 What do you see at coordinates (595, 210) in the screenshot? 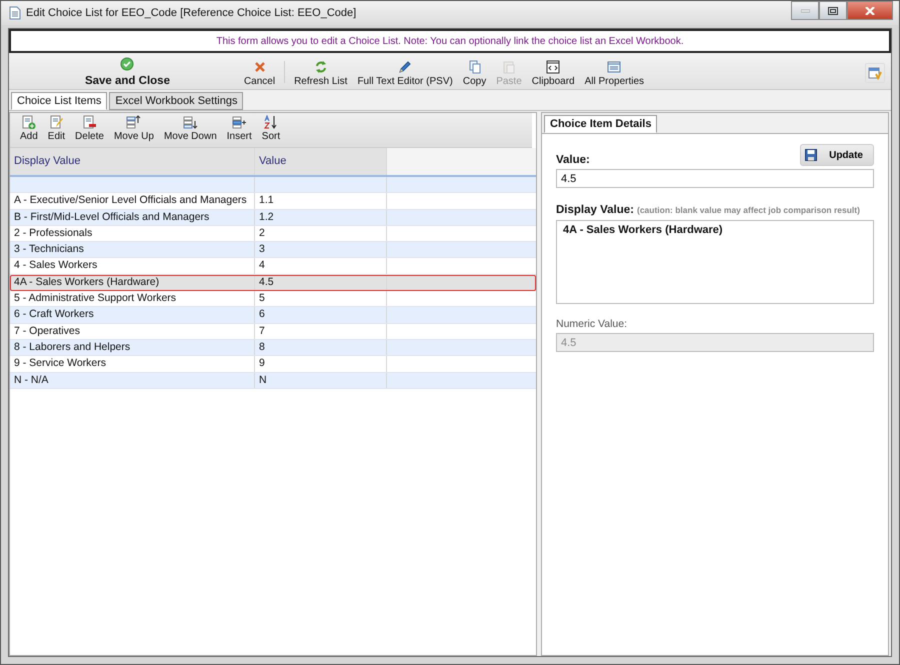
I see `field-label: Display Value:` at bounding box center [595, 210].